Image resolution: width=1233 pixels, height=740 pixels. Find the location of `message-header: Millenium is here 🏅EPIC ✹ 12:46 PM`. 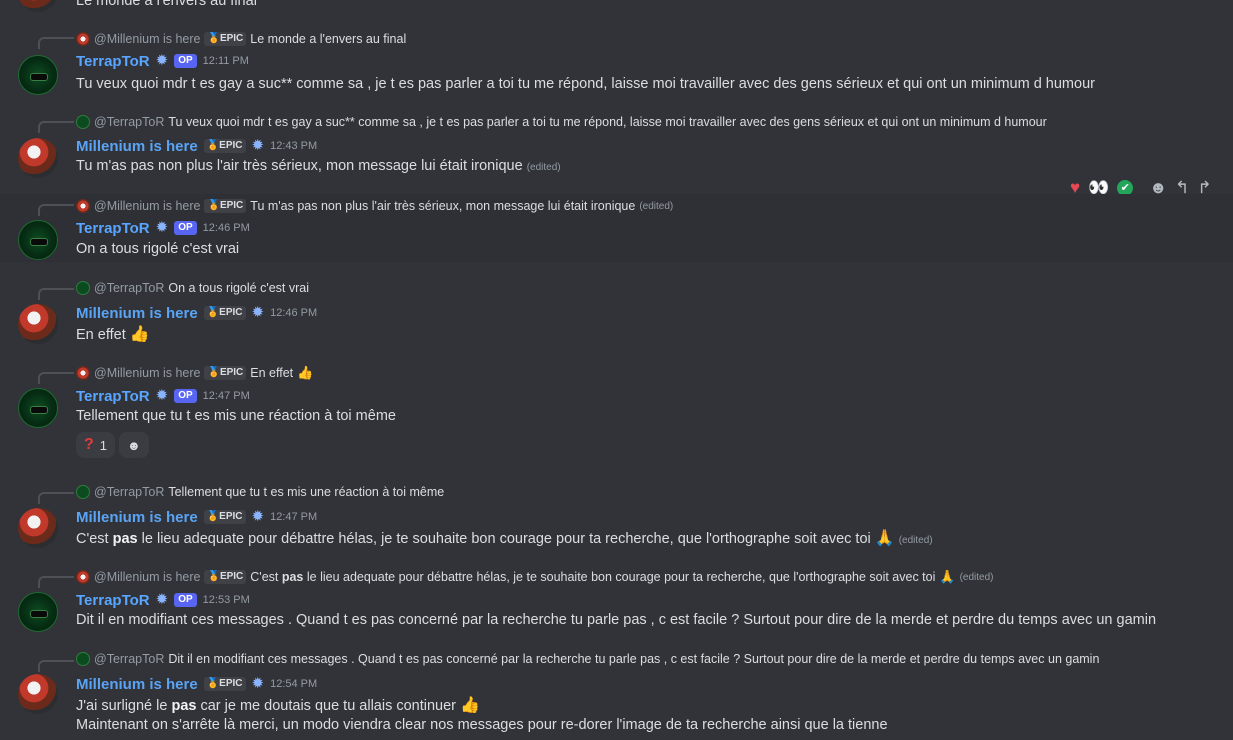

message-header: Millenium is here 🏅EPIC ✹ 12:46 PM is located at coordinates (196, 313).